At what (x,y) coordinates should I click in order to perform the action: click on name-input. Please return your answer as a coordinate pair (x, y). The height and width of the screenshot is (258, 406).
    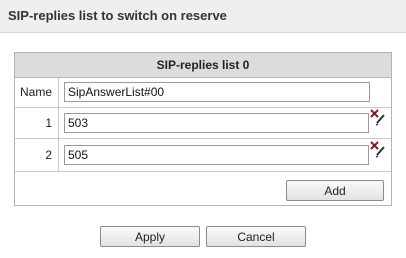
    Looking at the image, I should click on (217, 92).